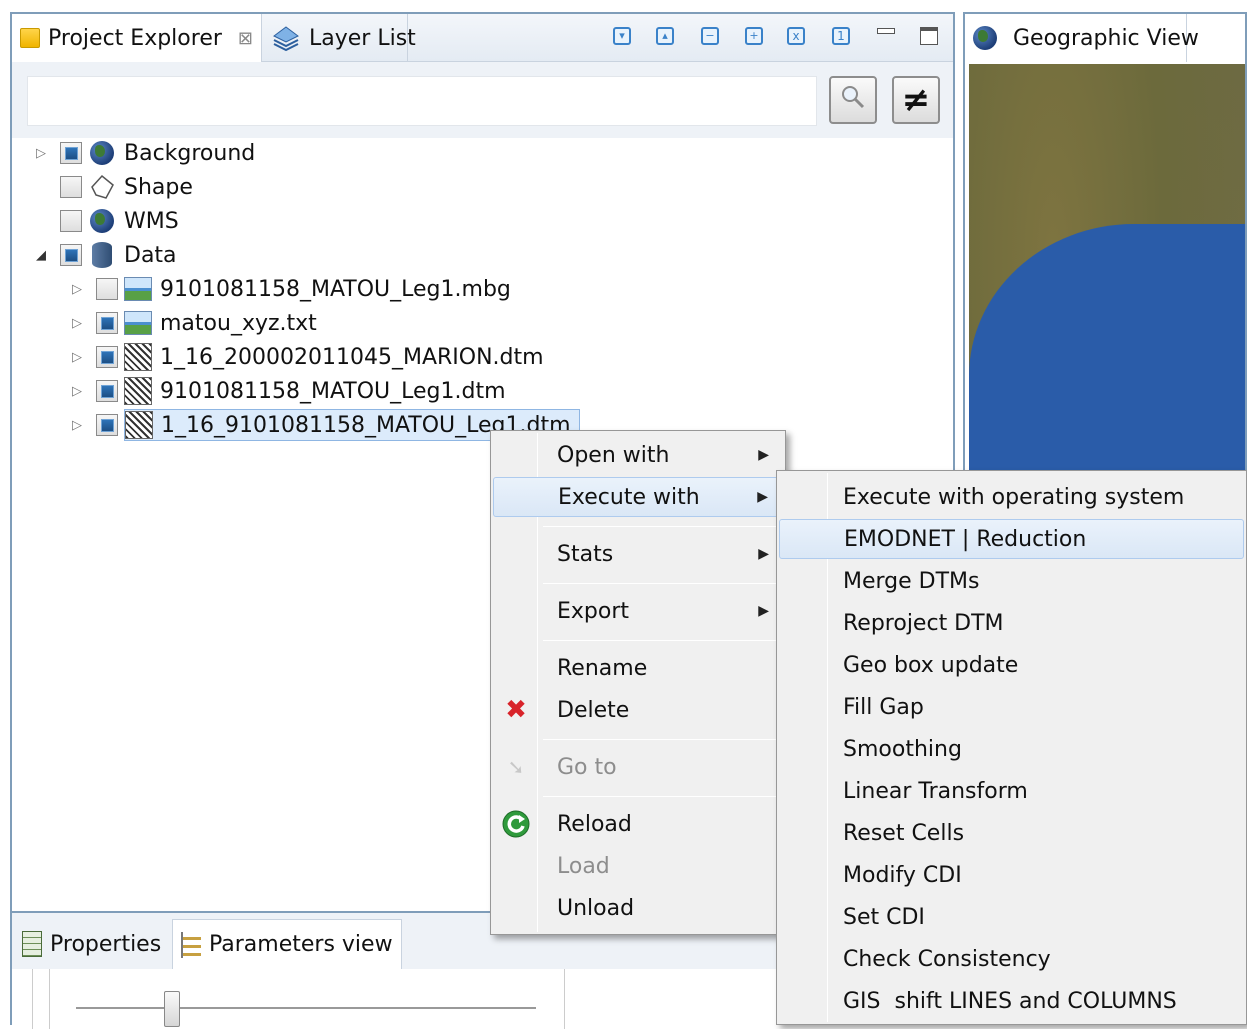 The image size is (1247, 1029). I want to click on menu-item-label: Stats, so click(585, 554).